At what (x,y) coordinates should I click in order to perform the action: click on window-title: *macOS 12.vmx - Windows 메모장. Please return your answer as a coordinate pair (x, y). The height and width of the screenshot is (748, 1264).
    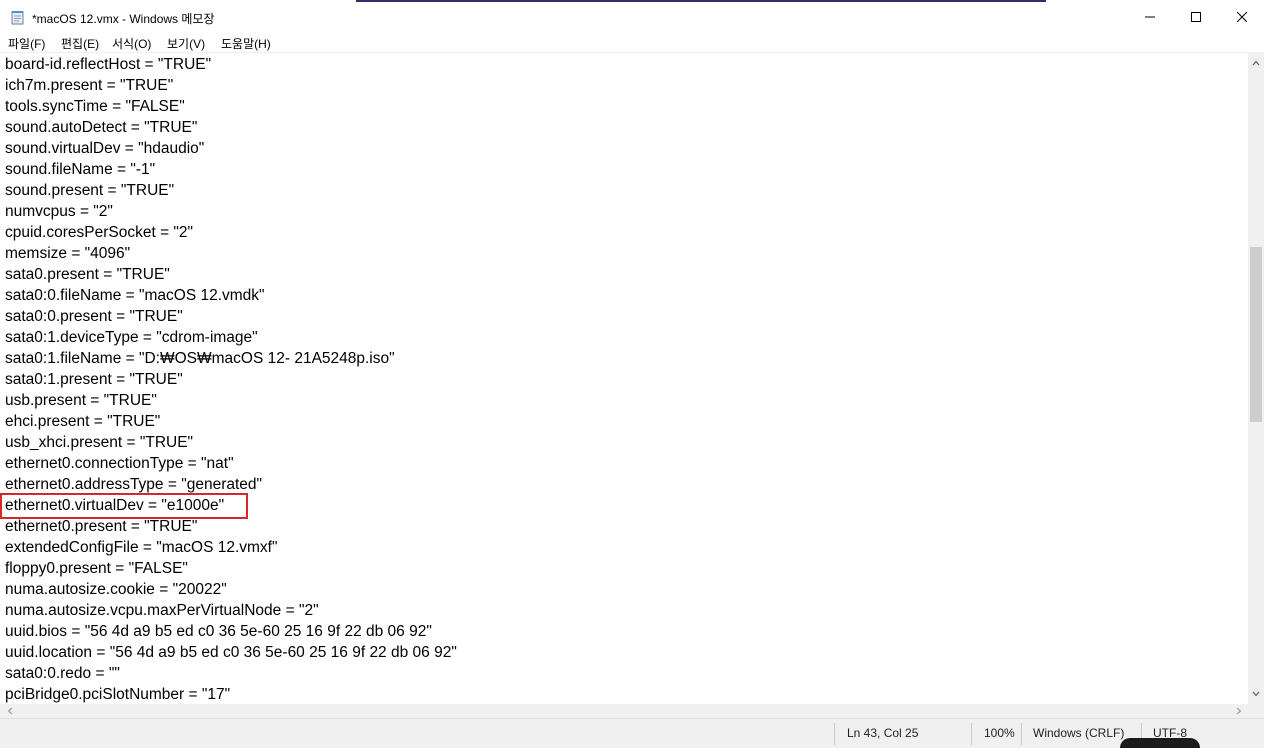
    Looking at the image, I should click on (123, 19).